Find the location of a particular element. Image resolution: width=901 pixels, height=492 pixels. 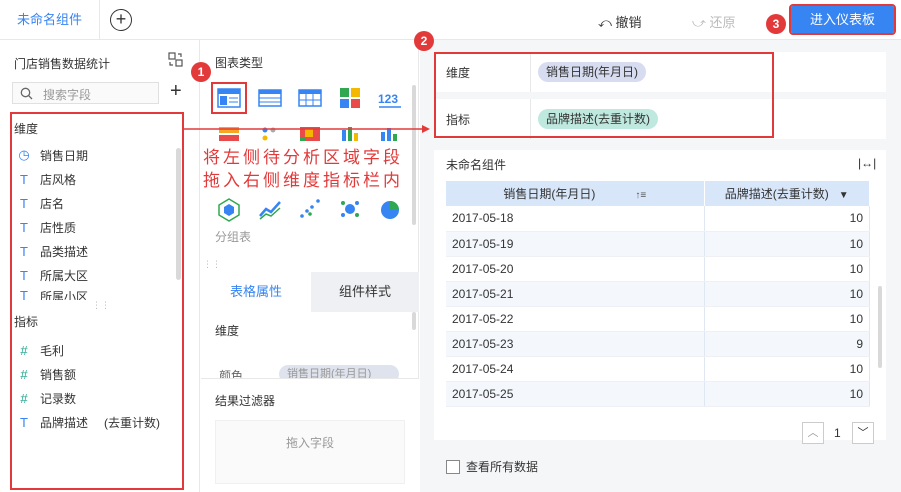

table-row: 2017-05-24 10 is located at coordinates (658, 369).